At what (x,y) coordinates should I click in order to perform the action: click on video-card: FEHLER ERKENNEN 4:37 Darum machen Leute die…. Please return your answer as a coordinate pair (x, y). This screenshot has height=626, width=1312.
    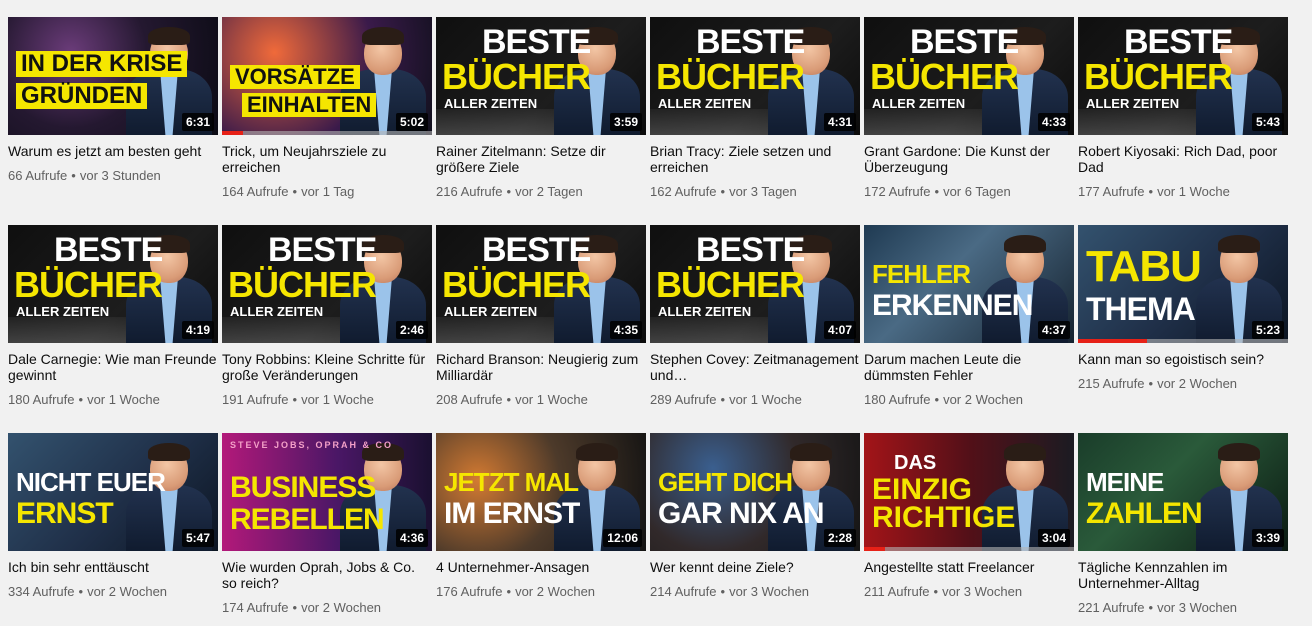
    Looking at the image, I should click on (969, 316).